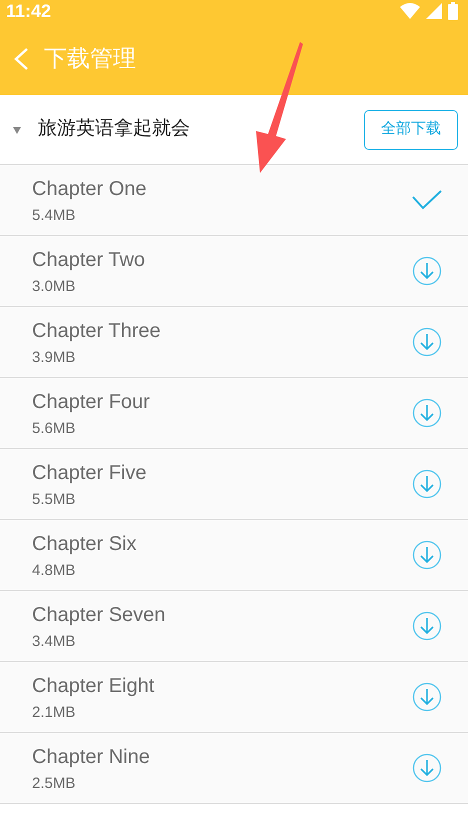 The height and width of the screenshot is (839, 468). What do you see at coordinates (54, 216) in the screenshot?
I see `chapter-size: 5.4MB` at bounding box center [54, 216].